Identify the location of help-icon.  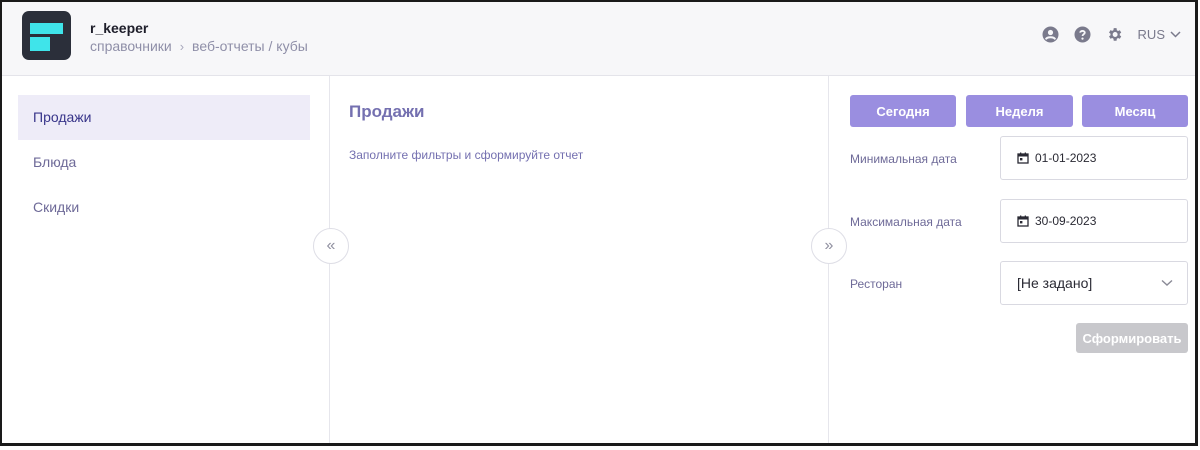
(1082, 34).